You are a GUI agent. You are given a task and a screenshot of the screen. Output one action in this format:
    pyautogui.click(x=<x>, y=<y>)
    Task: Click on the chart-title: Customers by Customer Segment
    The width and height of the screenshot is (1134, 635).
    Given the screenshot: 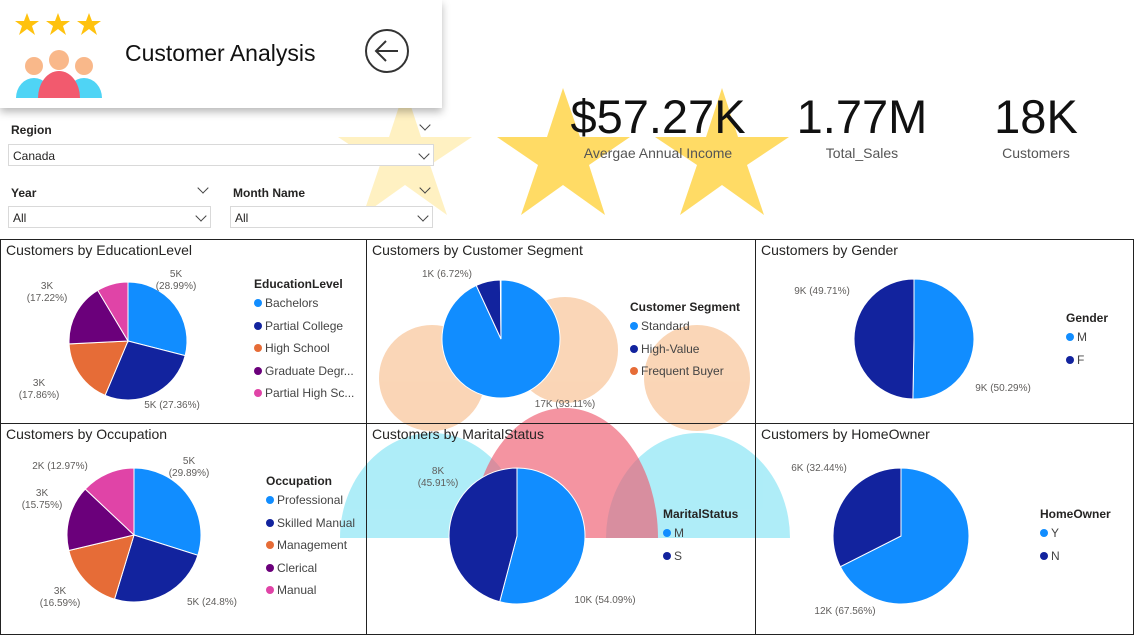 What is the action you would take?
    pyautogui.click(x=477, y=250)
    